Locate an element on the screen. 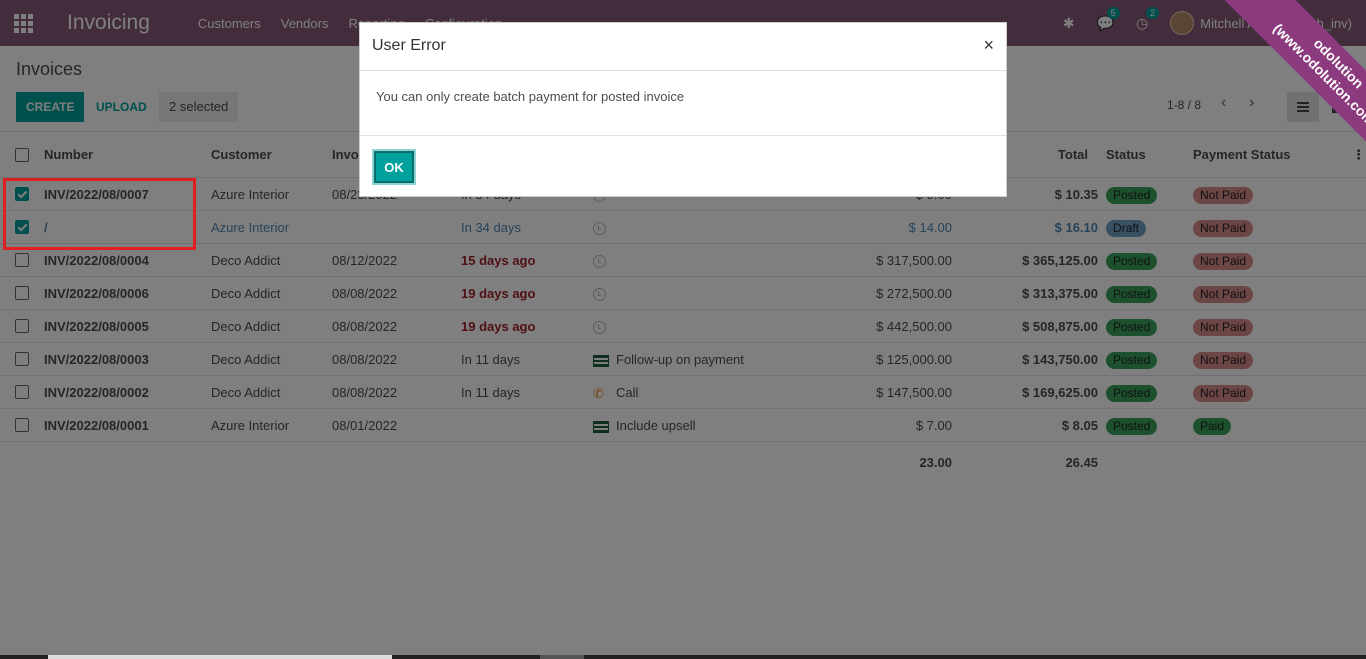 The image size is (1366, 659). watermark-text: odolution (www.odolution.com) is located at coordinates (1288, 75).